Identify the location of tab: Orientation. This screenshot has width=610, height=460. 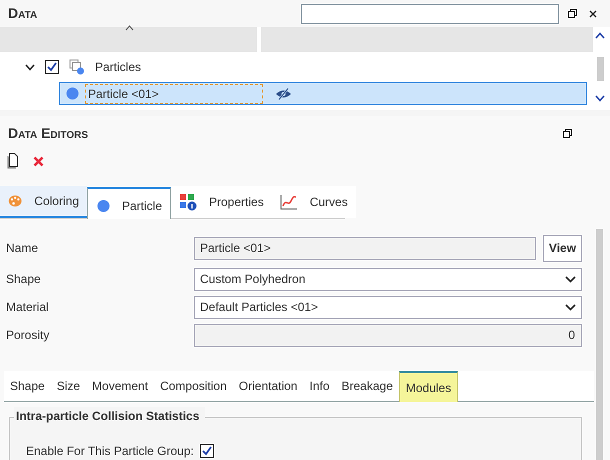
(268, 385).